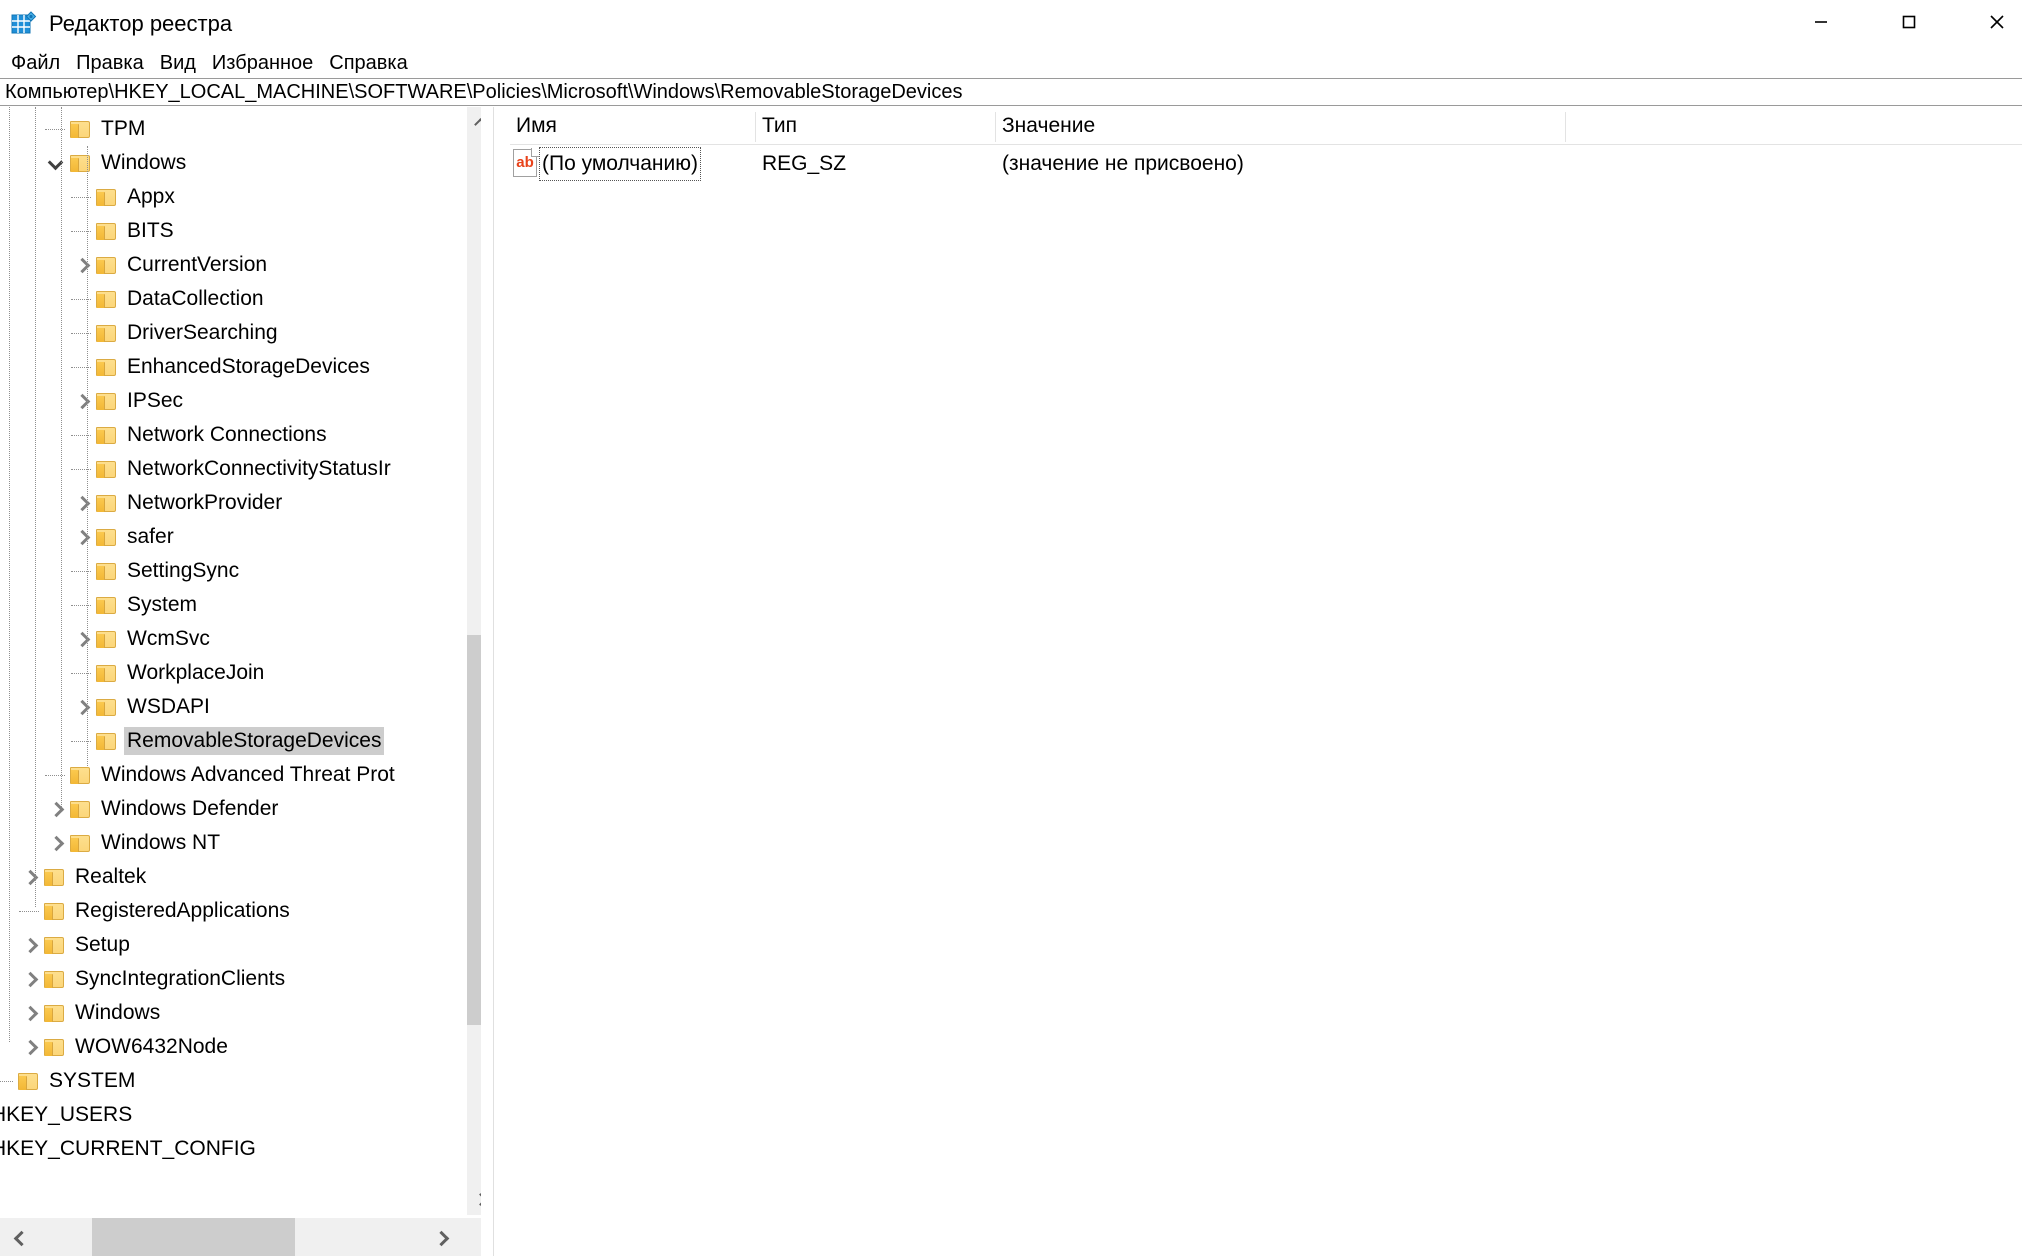 This screenshot has height=1256, width=2022. Describe the element at coordinates (35, 63) in the screenshot. I see `menu-item-file: Файл` at that location.